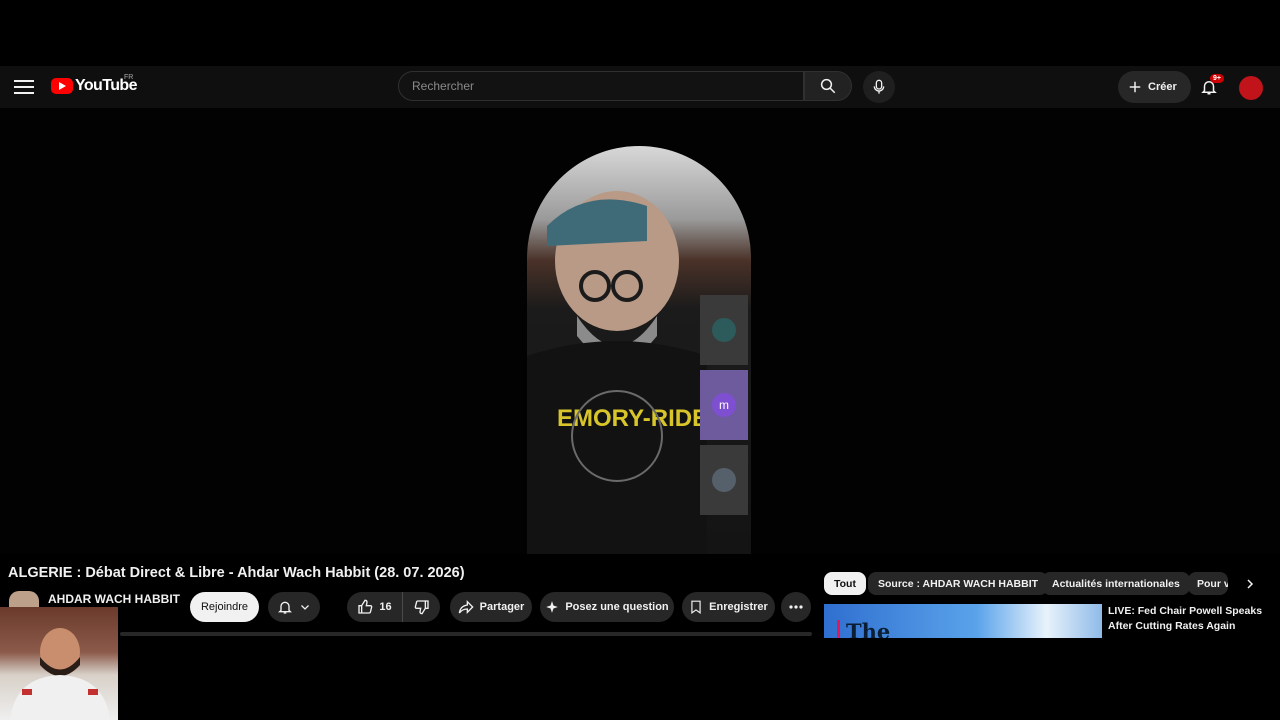  What do you see at coordinates (868, 628) in the screenshot?
I see `thumbnail-text: The` at bounding box center [868, 628].